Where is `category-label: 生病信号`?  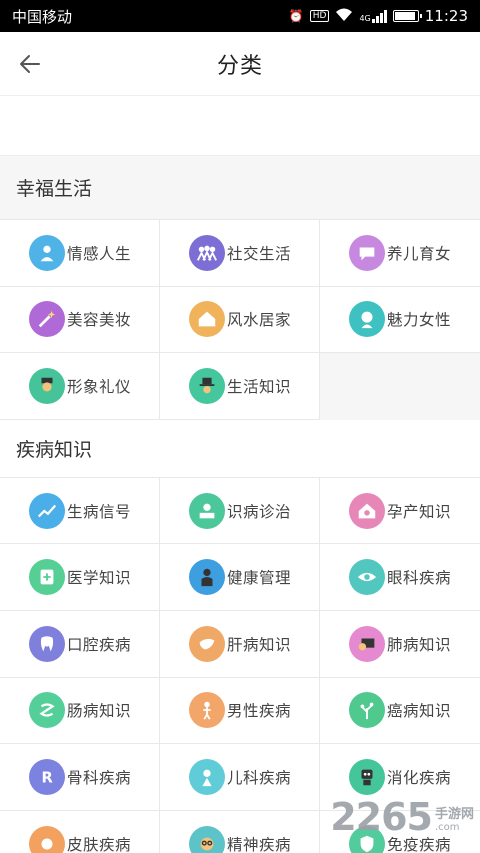 category-label: 生病信号 is located at coordinates (99, 511).